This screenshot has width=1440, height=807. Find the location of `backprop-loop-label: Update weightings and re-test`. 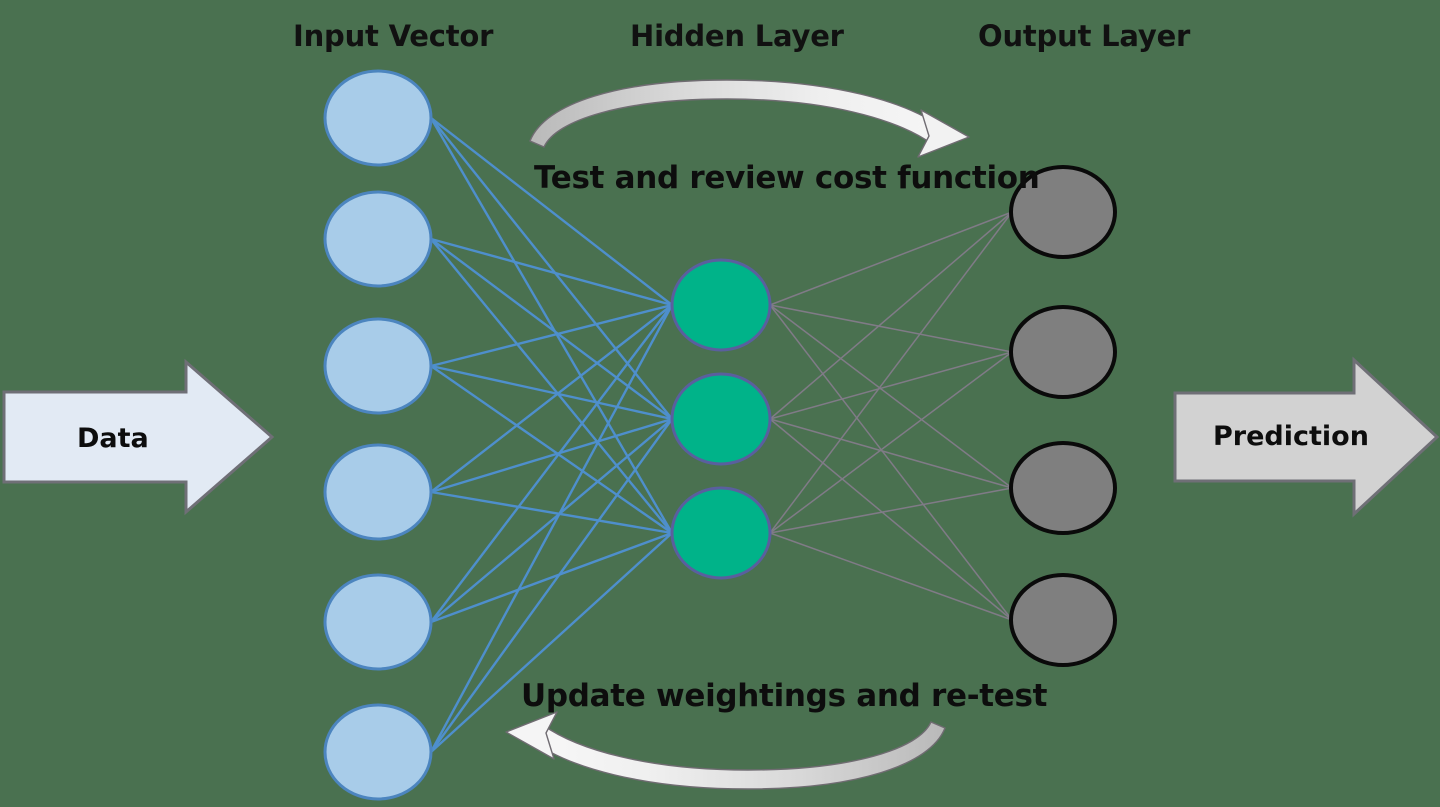

backprop-loop-label: Update weightings and re-test is located at coordinates (784, 696).